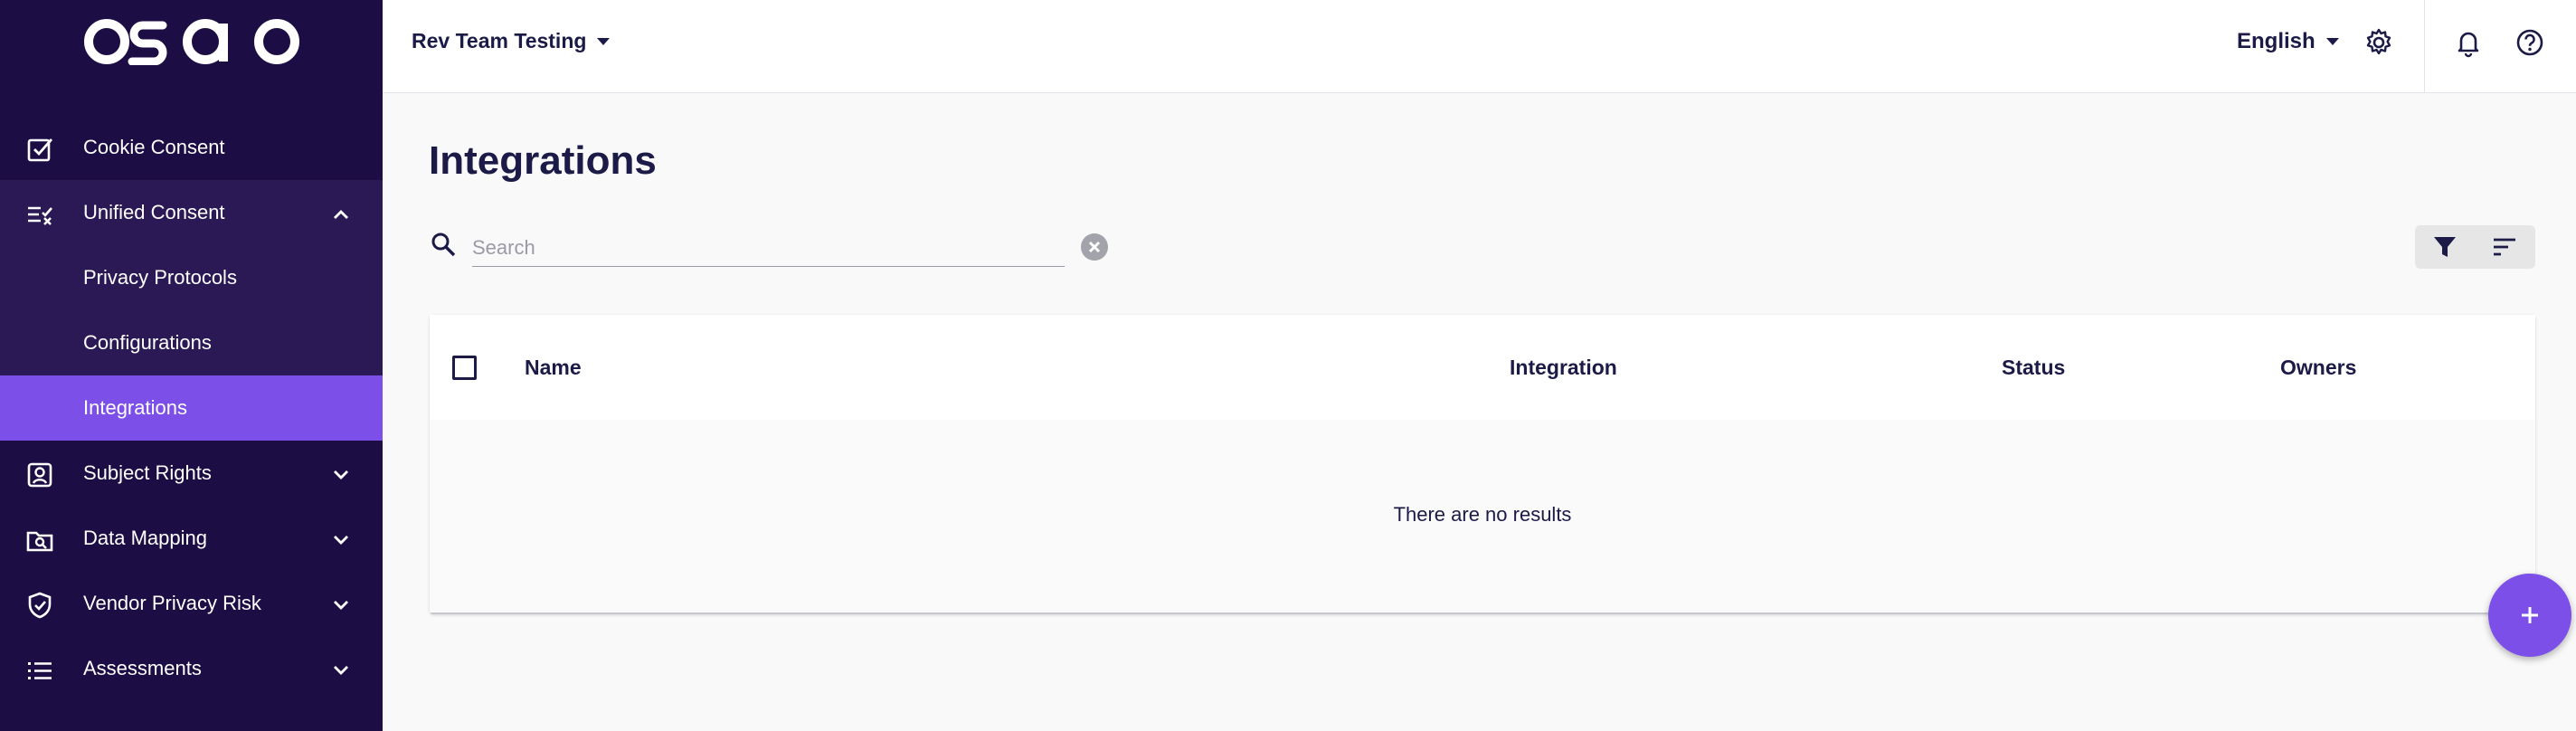 The image size is (2576, 731). What do you see at coordinates (39, 215) in the screenshot?
I see `consent-list-icon` at bounding box center [39, 215].